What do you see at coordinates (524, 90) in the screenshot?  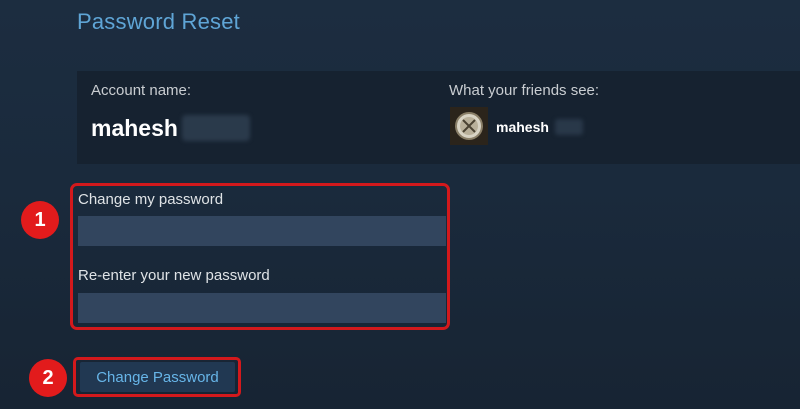 I see `friends-see-label: What your friends see:` at bounding box center [524, 90].